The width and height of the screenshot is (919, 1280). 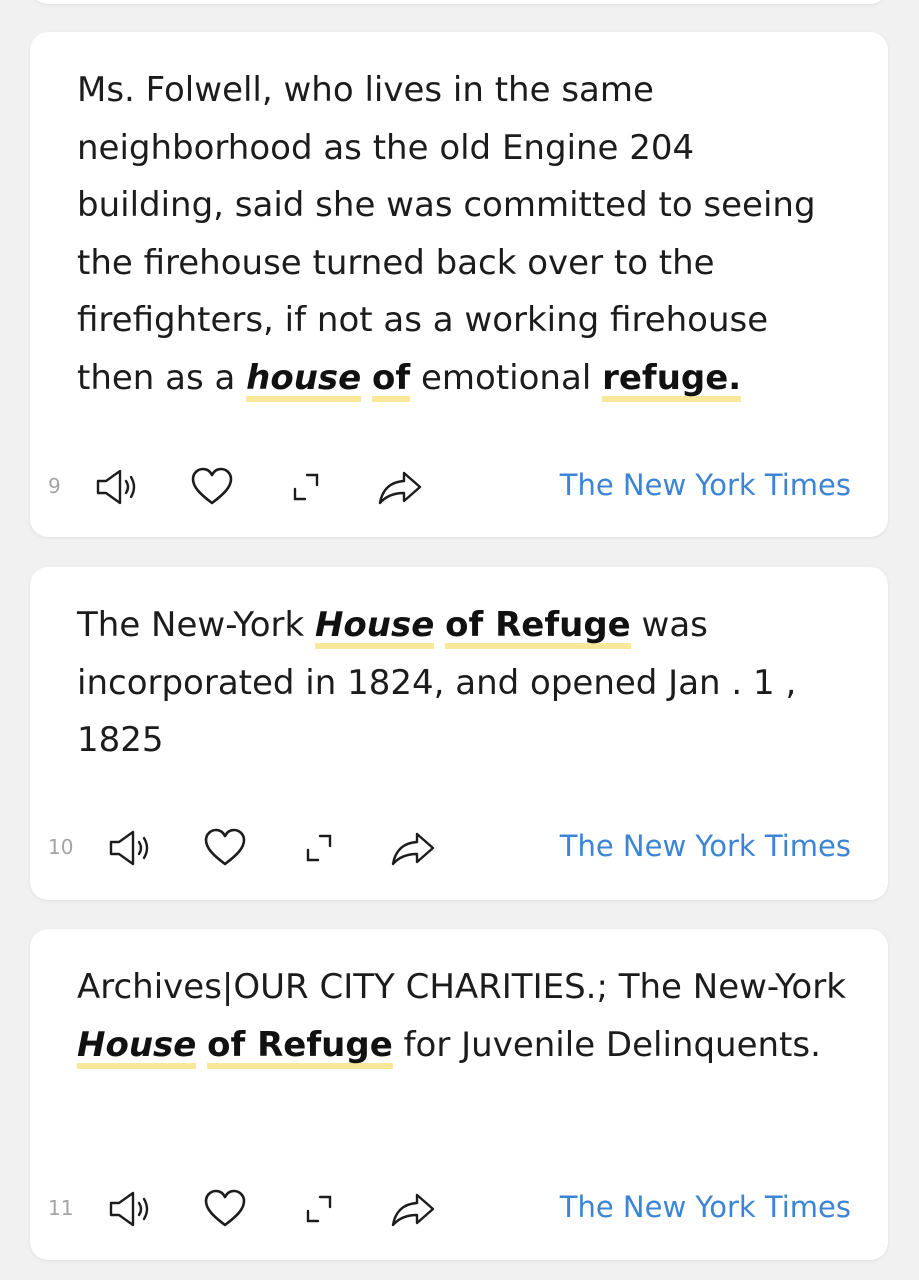 I want to click on sentence-fragment: The New-York, so click(x=196, y=625).